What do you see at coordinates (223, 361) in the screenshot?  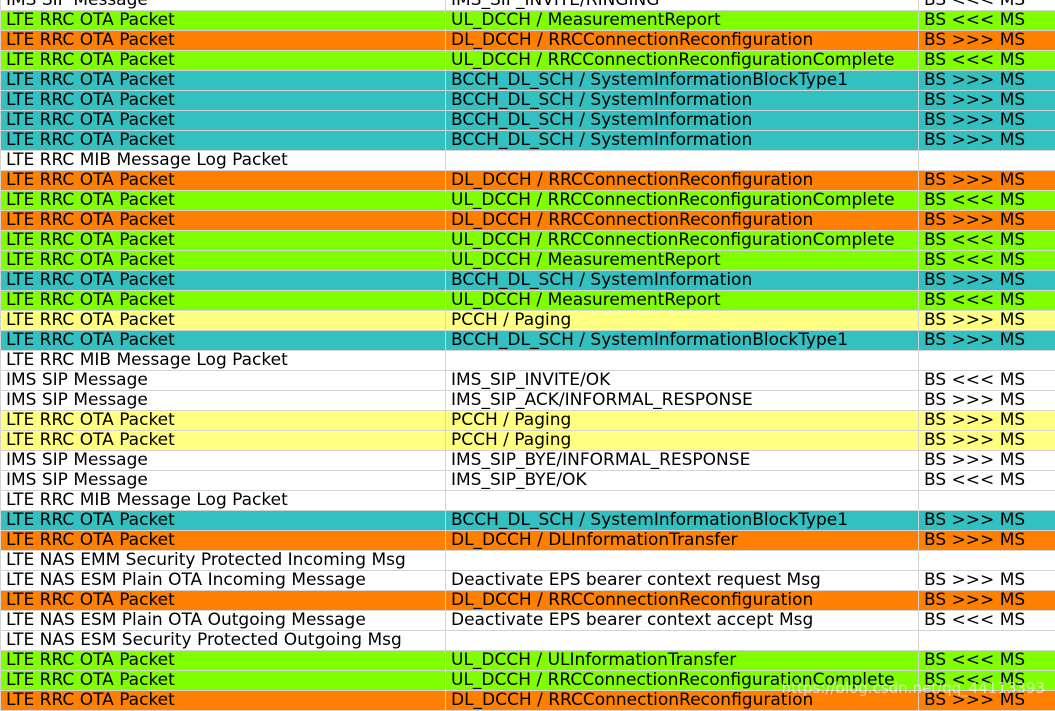 I see `packet-type-cell: LTE RRC MIB Message Log Packet` at bounding box center [223, 361].